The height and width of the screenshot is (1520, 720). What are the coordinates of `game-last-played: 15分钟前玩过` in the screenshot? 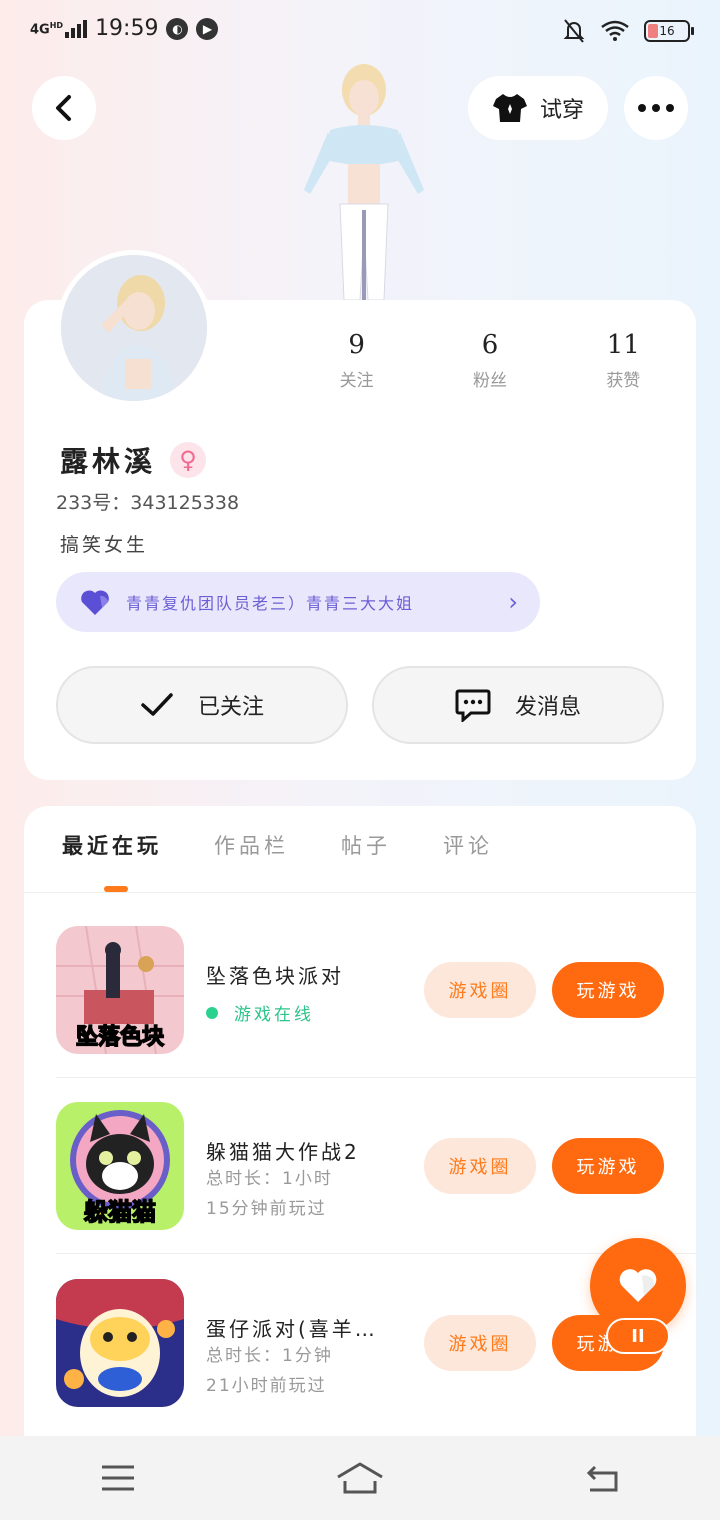 It's located at (266, 1209).